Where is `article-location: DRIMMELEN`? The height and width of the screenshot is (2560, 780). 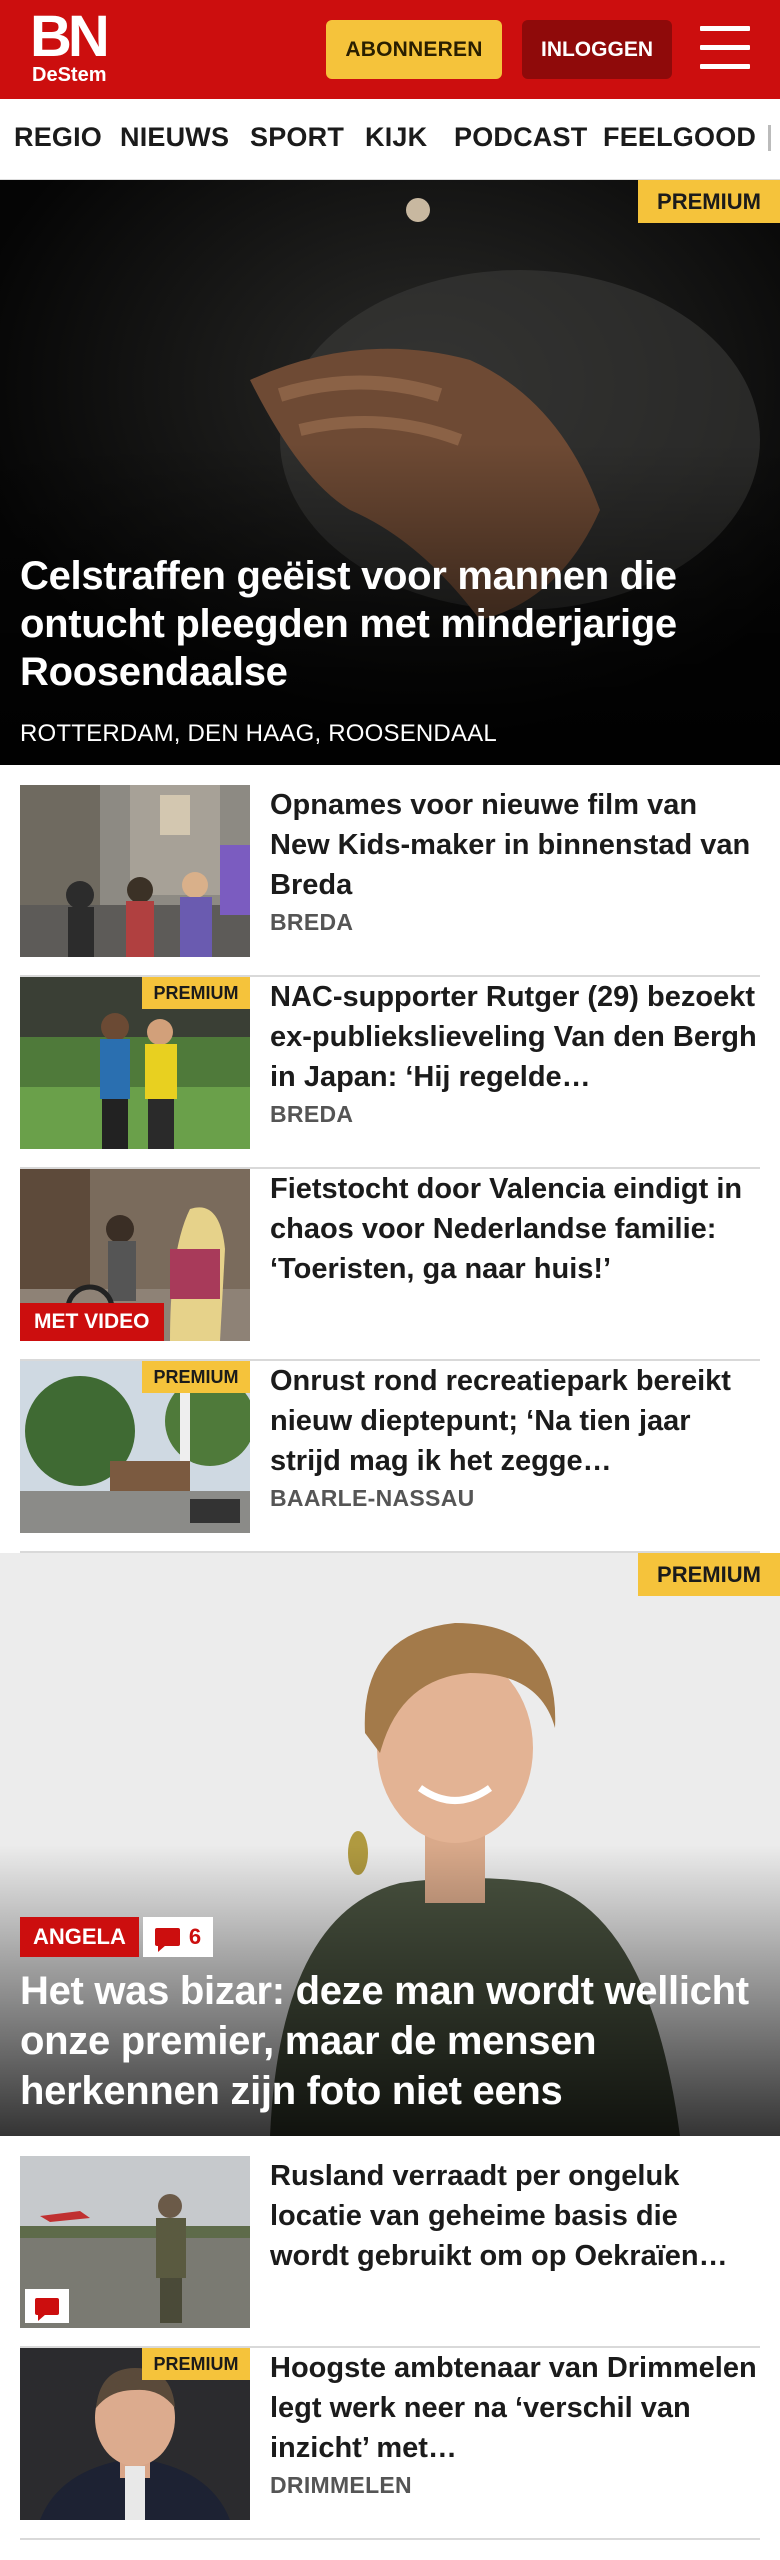
article-location: DRIMMELEN is located at coordinates (341, 2485).